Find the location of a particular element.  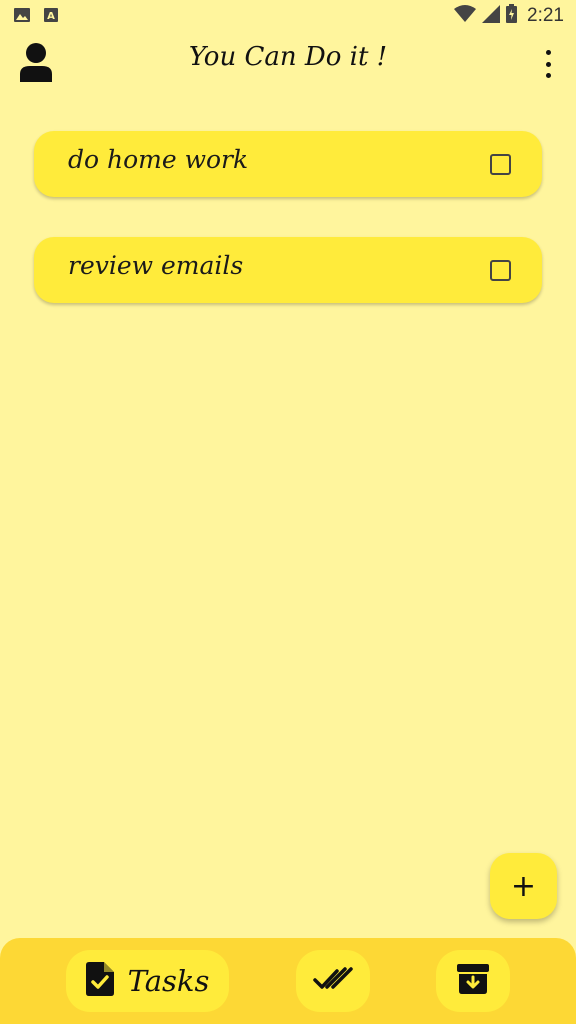

double-check-icon is located at coordinates (333, 981).